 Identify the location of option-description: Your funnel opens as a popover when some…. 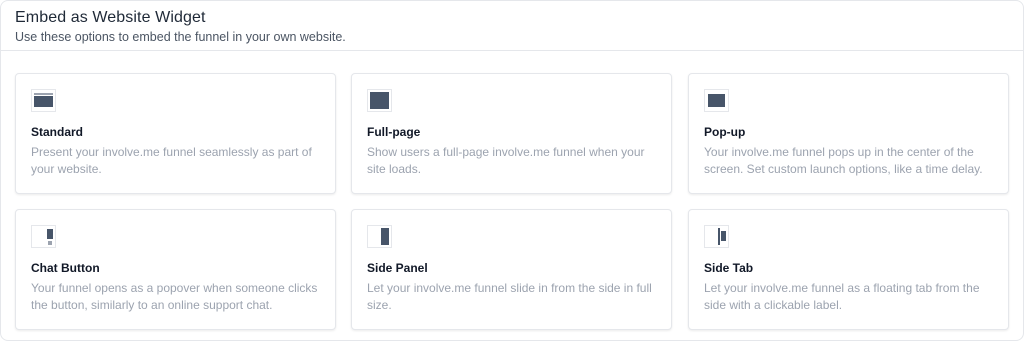
(174, 296).